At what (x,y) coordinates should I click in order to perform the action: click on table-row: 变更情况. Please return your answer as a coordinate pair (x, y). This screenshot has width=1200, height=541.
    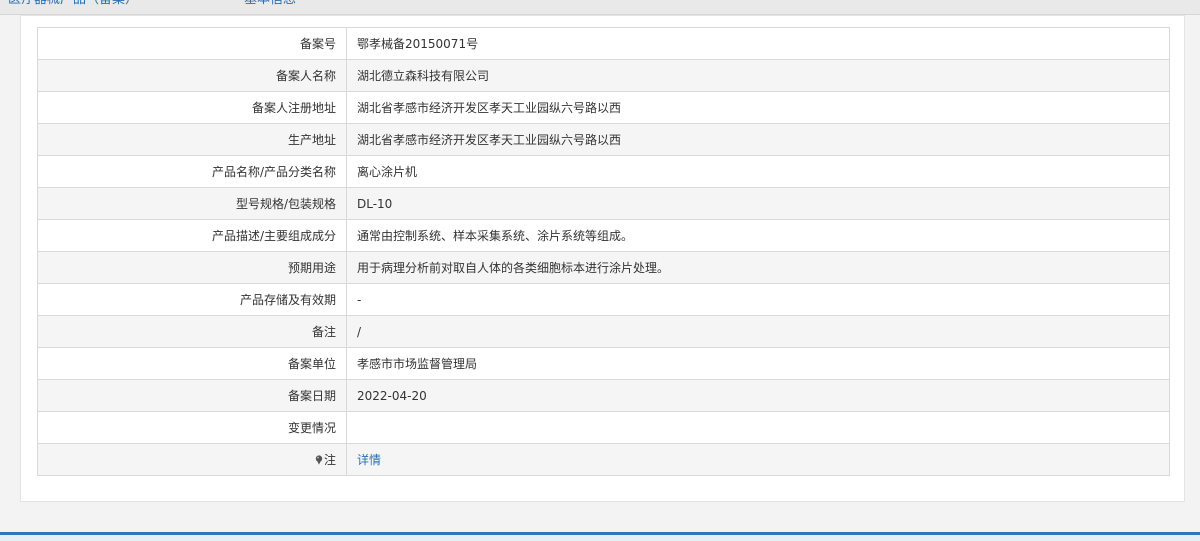
    Looking at the image, I should click on (603, 427).